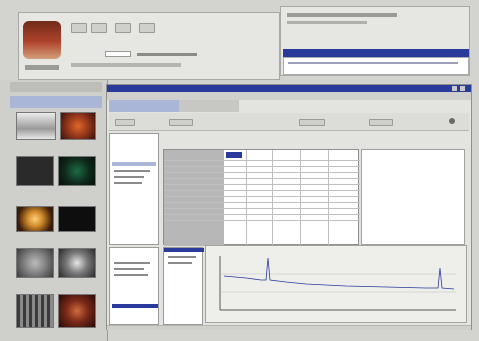 The height and width of the screenshot is (341, 479). Describe the element at coordinates (327, 22) in the screenshot. I see `top-right-subheader-text` at that location.